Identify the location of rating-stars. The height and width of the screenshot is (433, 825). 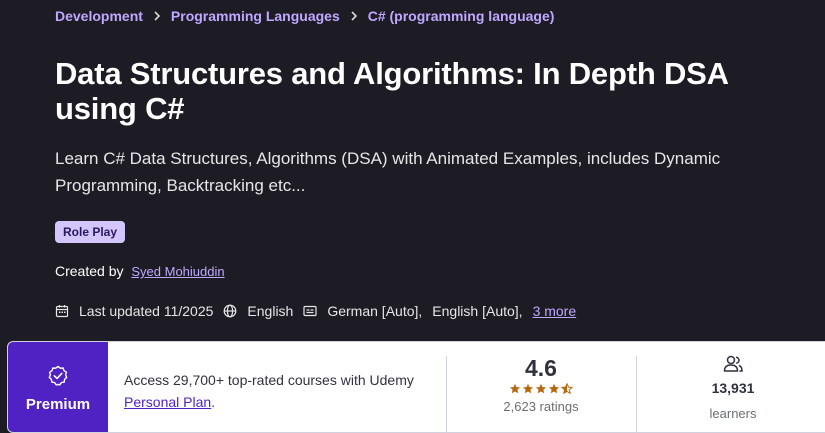
(541, 389).